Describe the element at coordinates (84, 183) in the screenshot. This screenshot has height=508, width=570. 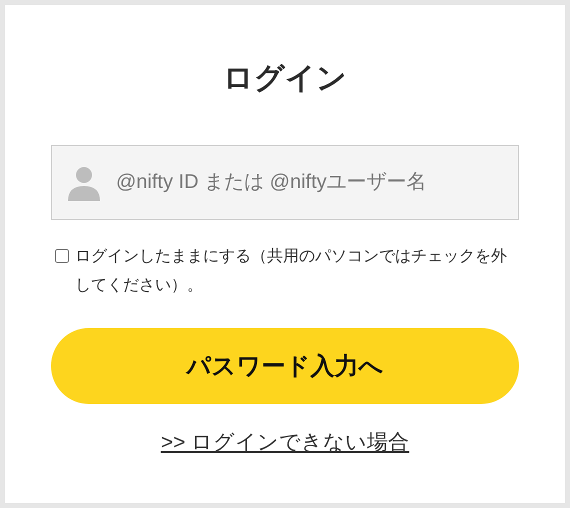
I see `user-icon` at that location.